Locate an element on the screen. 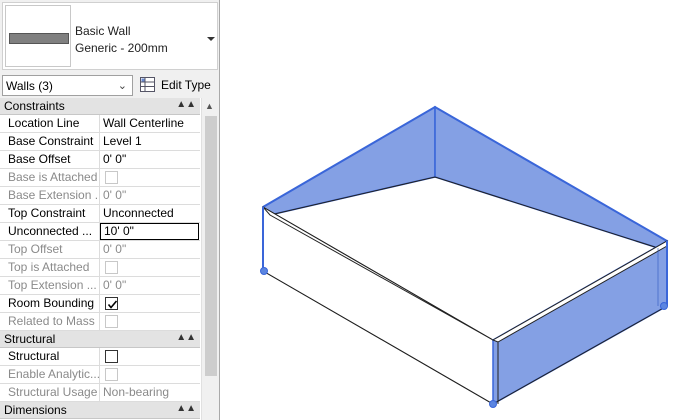  property-row-structural-usage: Structural Usage Non-bearing is located at coordinates (100, 393).